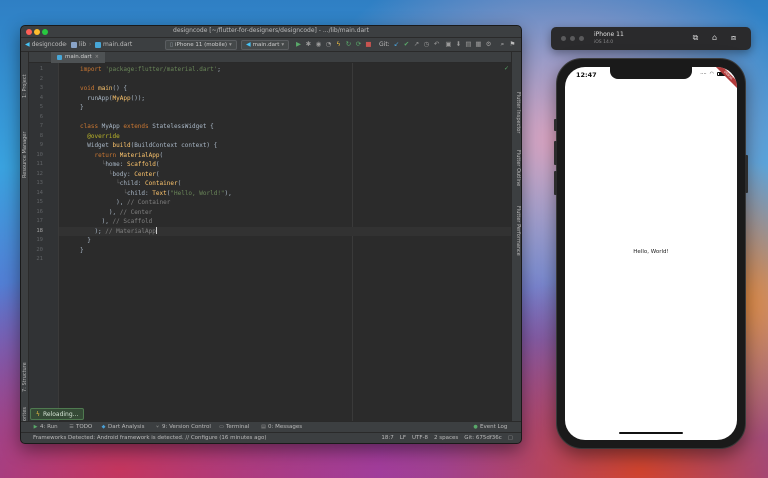  What do you see at coordinates (285, 427) in the screenshot?
I see `messages-label: 0: Messages` at bounding box center [285, 427].